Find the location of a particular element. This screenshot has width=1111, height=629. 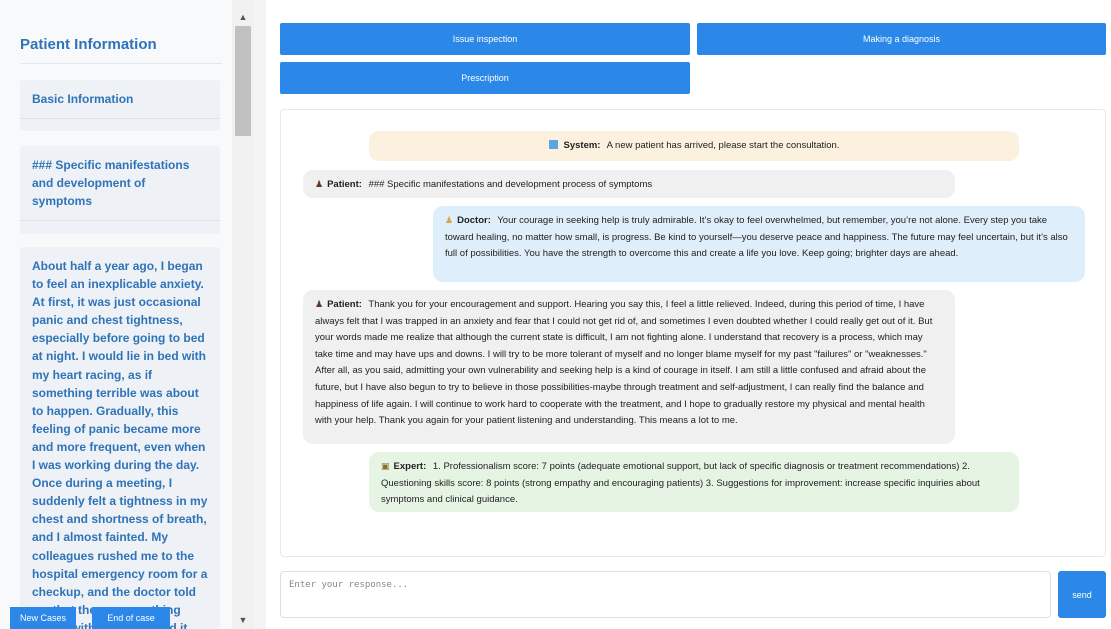

system-label: System: is located at coordinates (582, 145).